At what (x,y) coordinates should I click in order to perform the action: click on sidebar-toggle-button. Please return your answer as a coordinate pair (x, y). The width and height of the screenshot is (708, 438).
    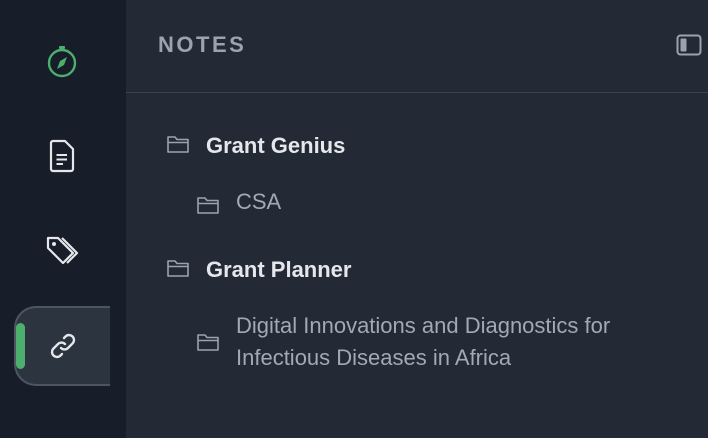
    Looking at the image, I should click on (689, 45).